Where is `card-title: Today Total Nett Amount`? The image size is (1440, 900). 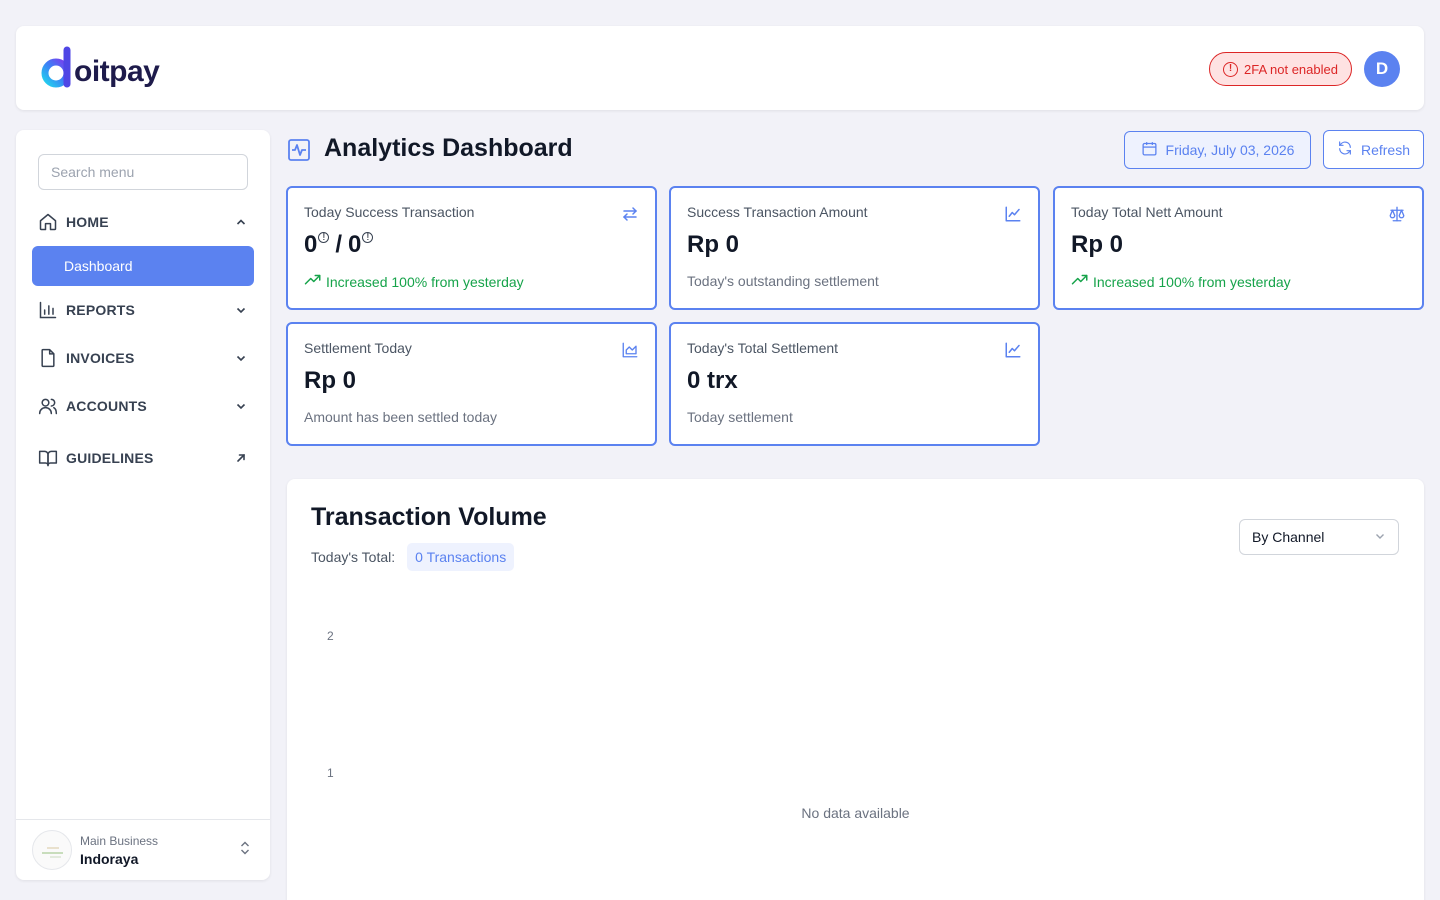 card-title: Today Total Nett Amount is located at coordinates (1147, 212).